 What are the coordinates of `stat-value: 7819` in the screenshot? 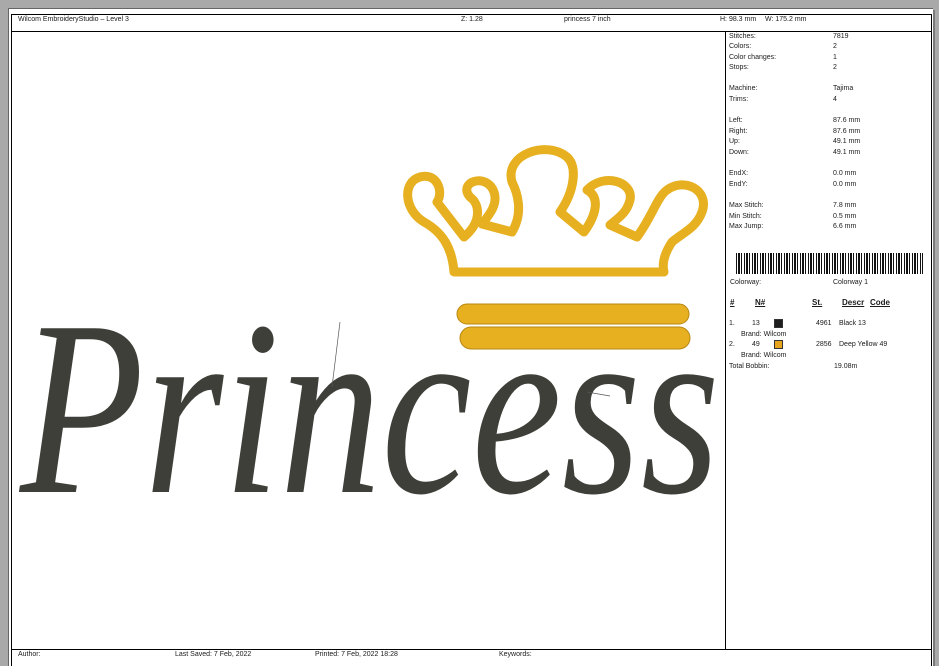 It's located at (841, 36).